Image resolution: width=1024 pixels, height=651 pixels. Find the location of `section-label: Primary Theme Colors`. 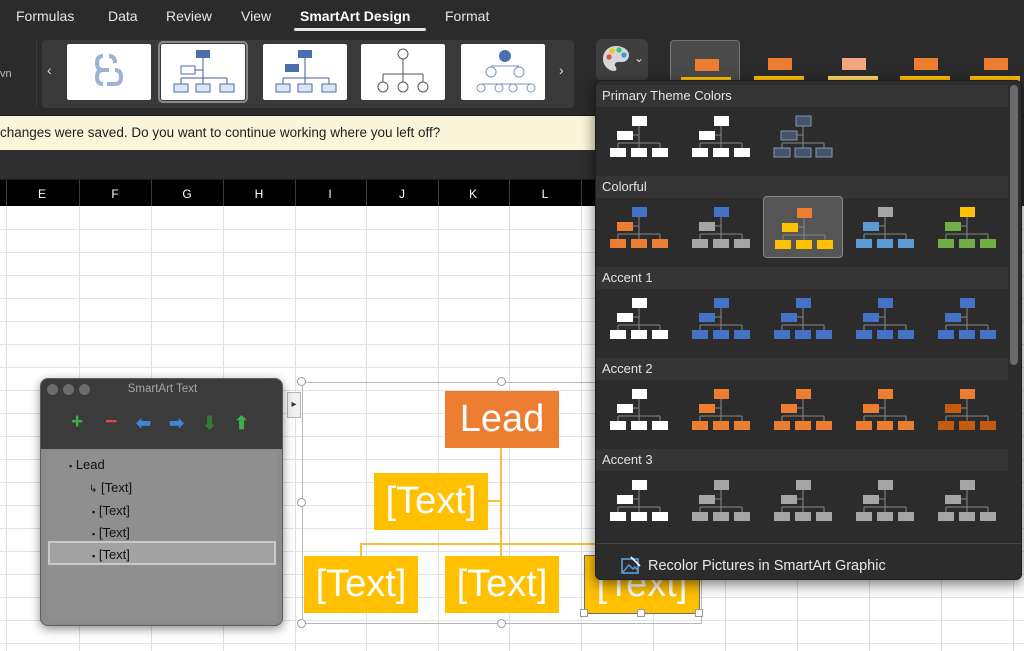

section-label: Primary Theme Colors is located at coordinates (667, 95).